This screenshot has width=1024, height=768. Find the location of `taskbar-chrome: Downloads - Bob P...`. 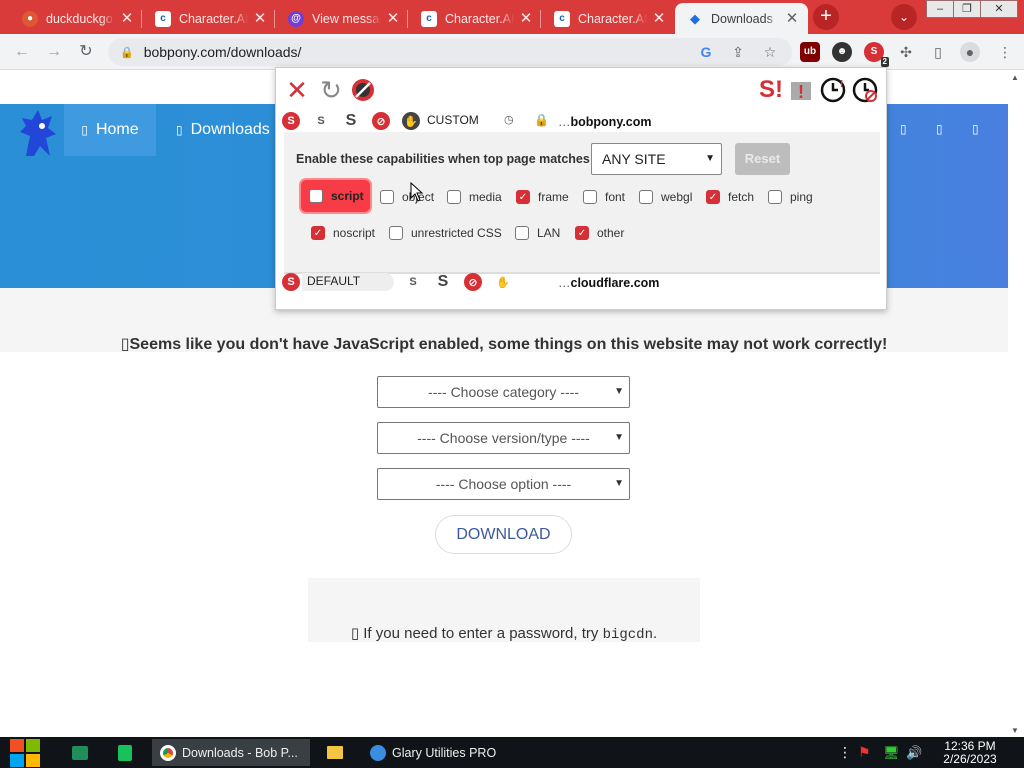

taskbar-chrome: Downloads - Bob P... is located at coordinates (231, 752).